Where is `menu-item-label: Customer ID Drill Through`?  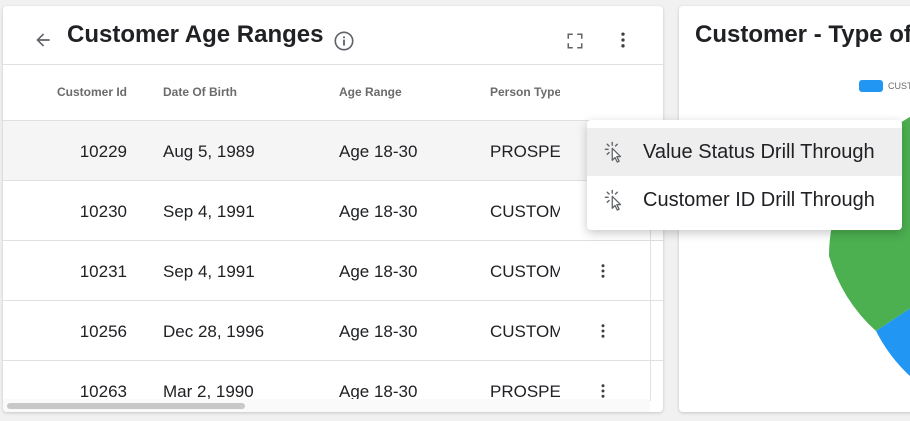 menu-item-label: Customer ID Drill Through is located at coordinates (759, 199).